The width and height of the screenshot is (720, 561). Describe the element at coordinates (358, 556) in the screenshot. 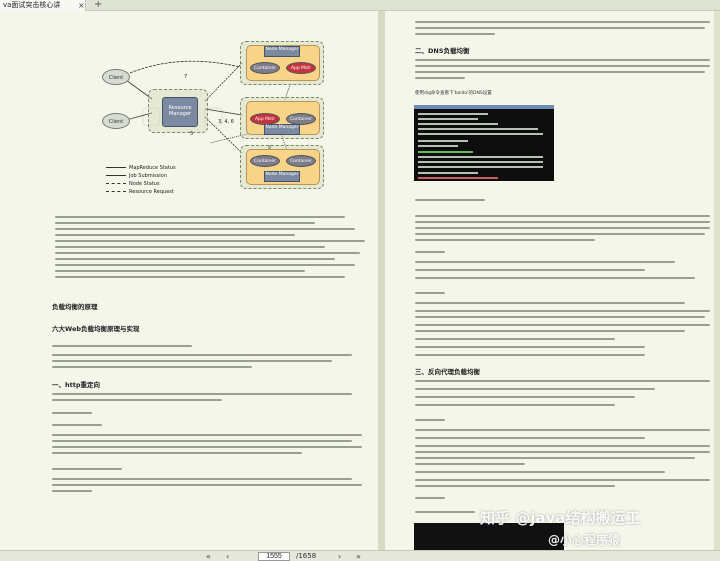

I see `last-page-button: »` at that location.